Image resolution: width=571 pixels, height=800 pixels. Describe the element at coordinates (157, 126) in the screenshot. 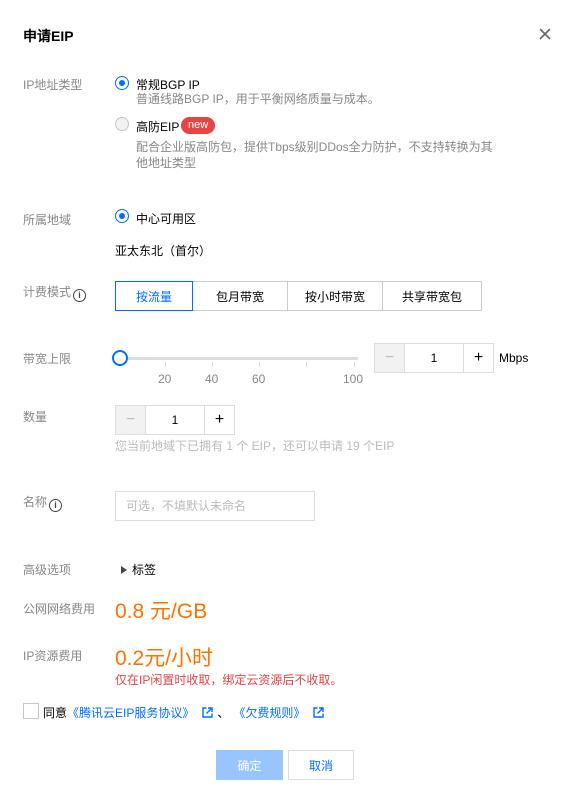

I see `anti-ddos-eip-title: 高防EIP` at that location.